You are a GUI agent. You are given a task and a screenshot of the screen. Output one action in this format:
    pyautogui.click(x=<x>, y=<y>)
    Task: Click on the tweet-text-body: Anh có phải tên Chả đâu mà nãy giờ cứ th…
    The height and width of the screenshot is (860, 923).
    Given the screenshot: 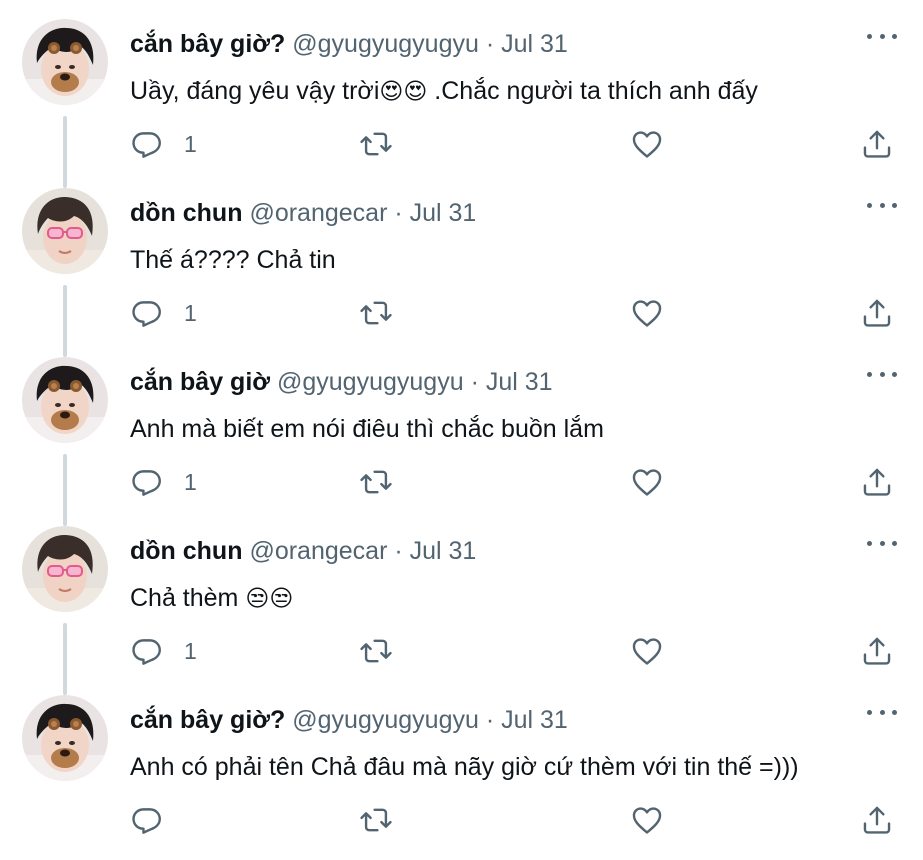 What is the action you would take?
    pyautogui.click(x=464, y=767)
    